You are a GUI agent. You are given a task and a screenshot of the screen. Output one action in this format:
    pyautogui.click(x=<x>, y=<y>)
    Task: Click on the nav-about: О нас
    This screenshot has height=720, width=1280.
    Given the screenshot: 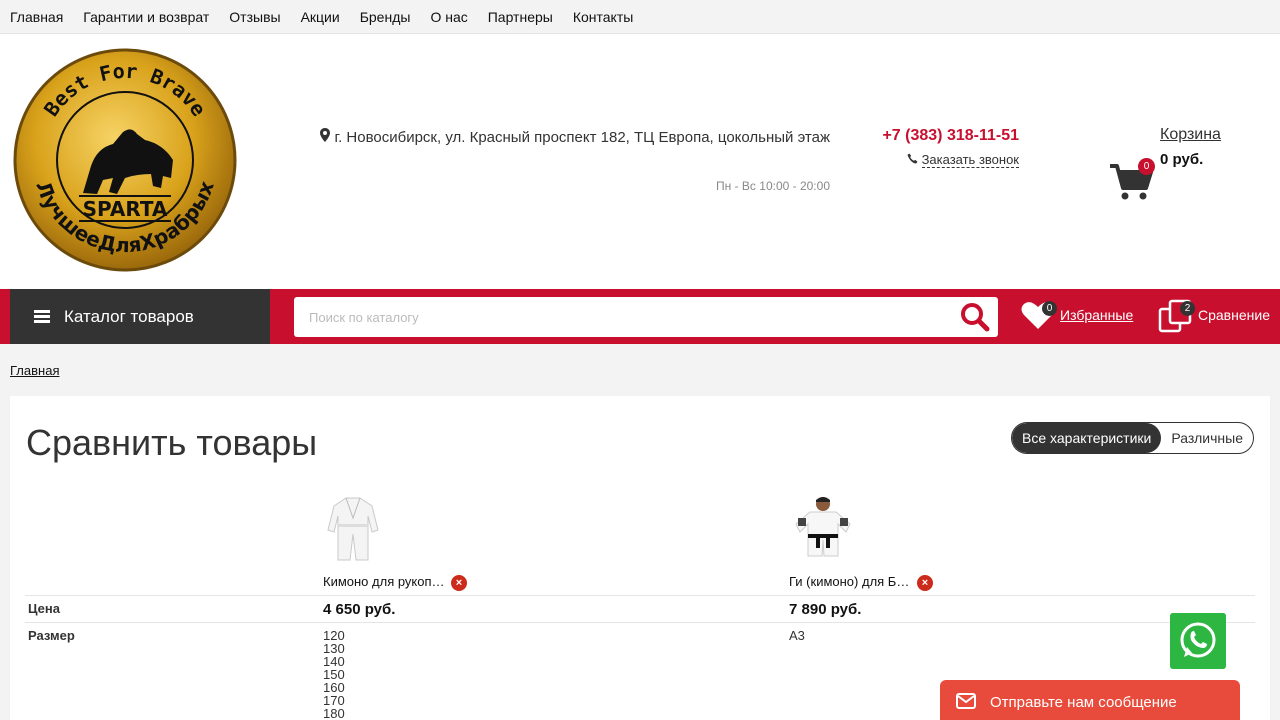 What is the action you would take?
    pyautogui.click(x=448, y=17)
    